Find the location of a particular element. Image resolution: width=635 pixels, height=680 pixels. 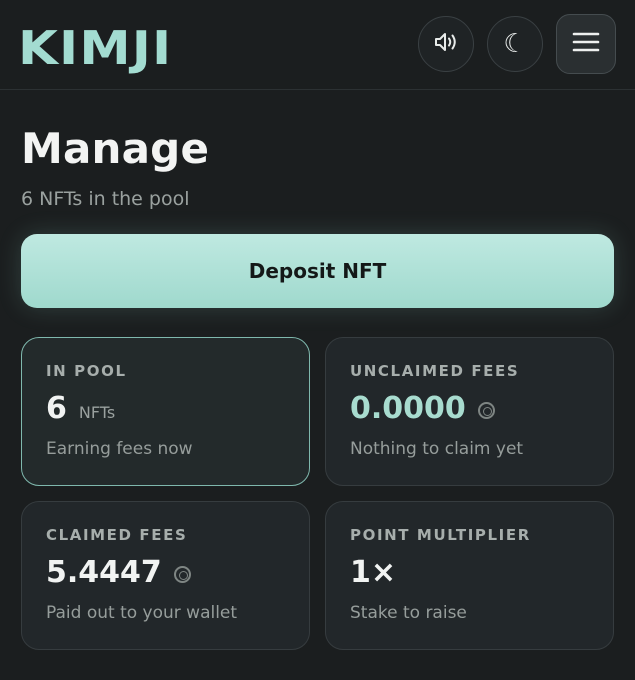

card-value-row: 1× is located at coordinates (469, 575).